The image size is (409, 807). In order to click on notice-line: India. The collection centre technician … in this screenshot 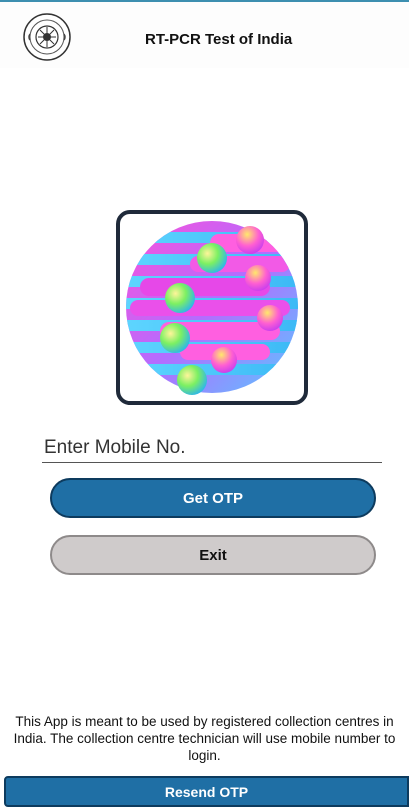, I will do `click(204, 738)`.